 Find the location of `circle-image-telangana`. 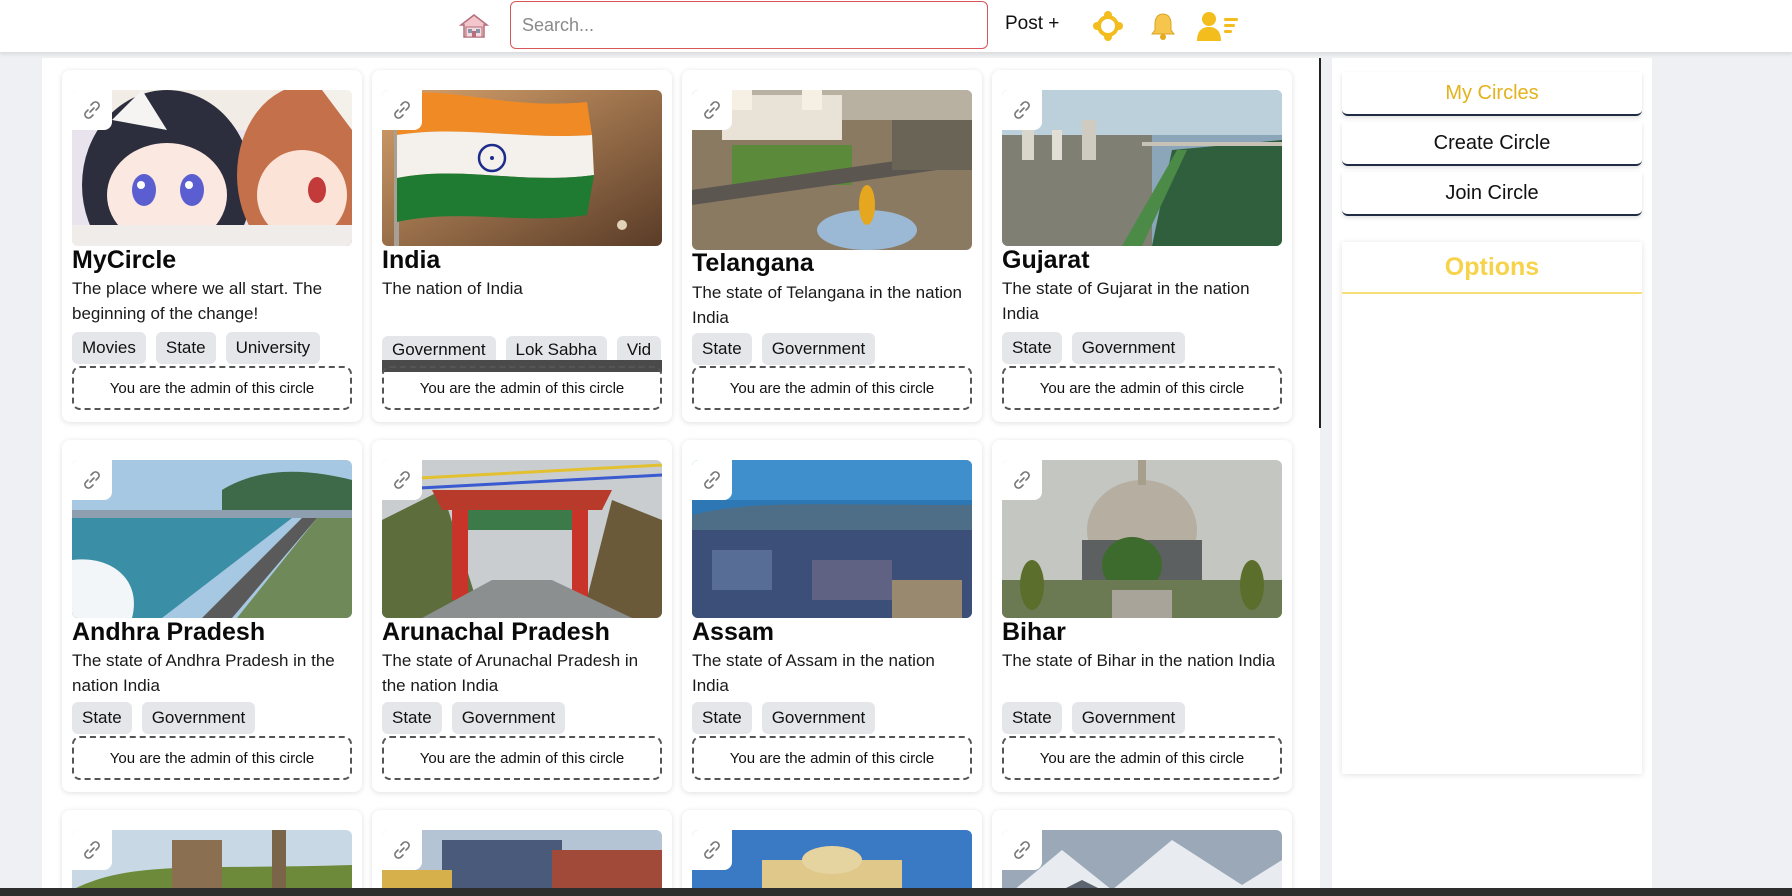

circle-image-telangana is located at coordinates (832, 170).